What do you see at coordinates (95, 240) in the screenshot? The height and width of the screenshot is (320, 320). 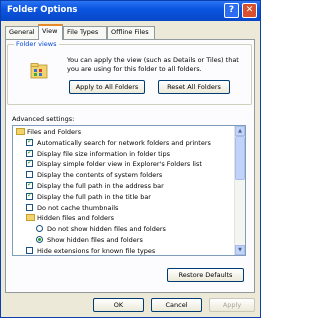 I see `settings-row-label: Show hidden files and folders` at bounding box center [95, 240].